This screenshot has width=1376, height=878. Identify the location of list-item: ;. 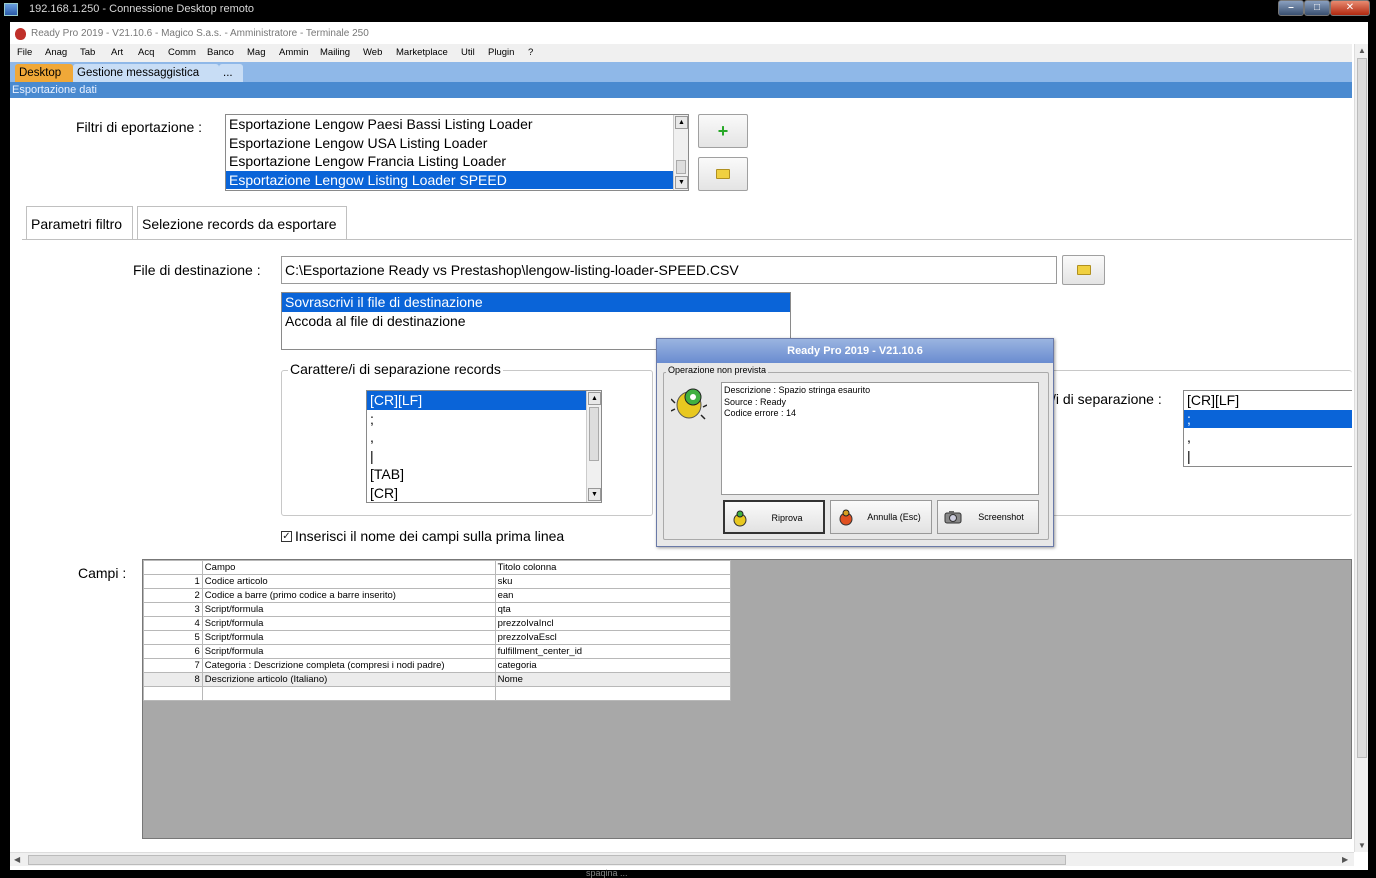
(484, 419).